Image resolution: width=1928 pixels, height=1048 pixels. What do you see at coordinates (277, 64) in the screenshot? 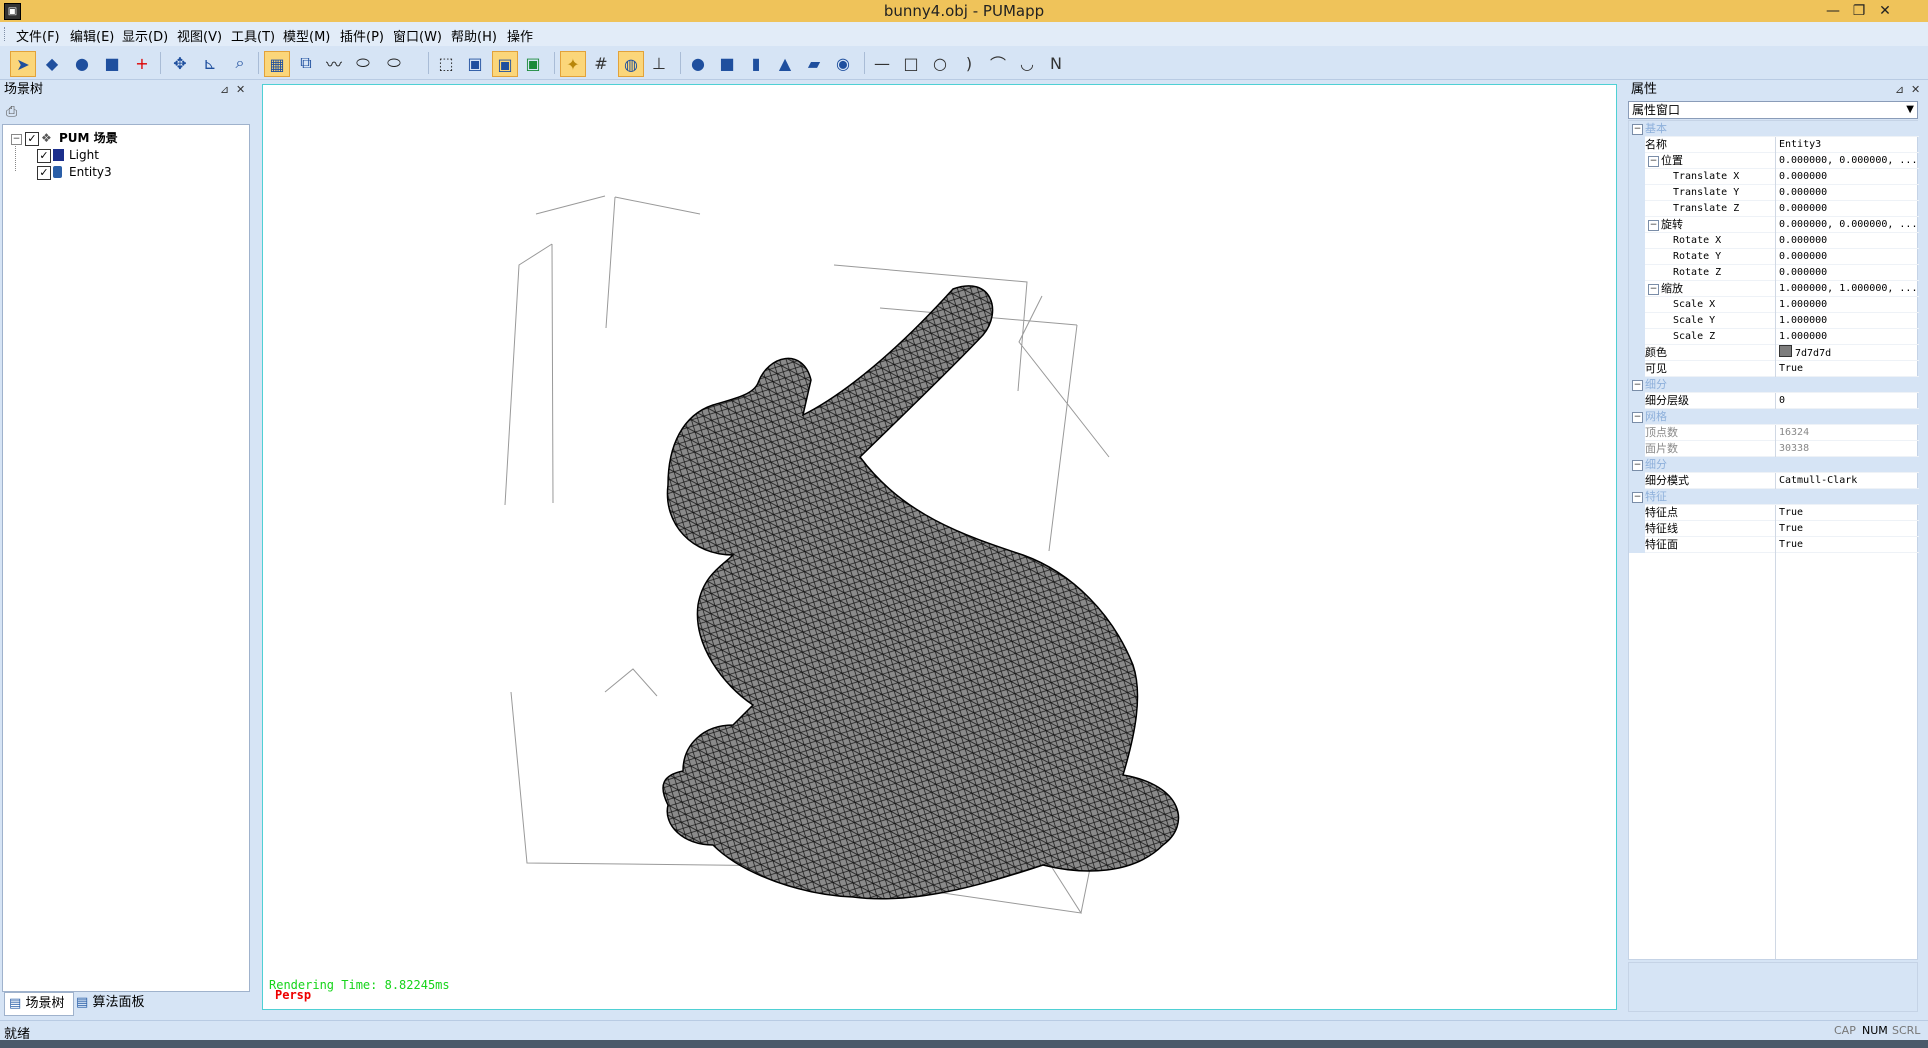
I see `grid-select-icon: ▦` at bounding box center [277, 64].